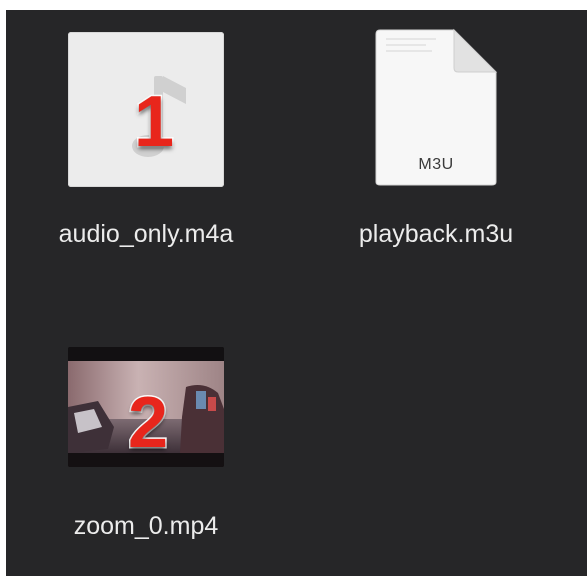  Describe the element at coordinates (436, 107) in the screenshot. I see `document-file-icon: M3U` at that location.